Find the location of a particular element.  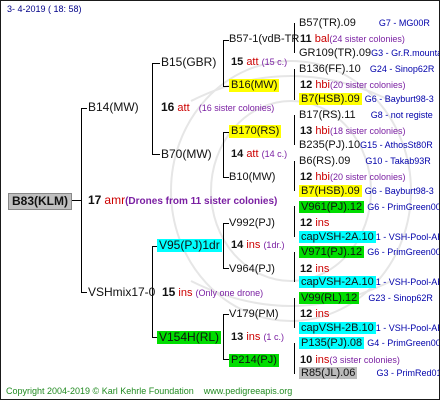

gen5-row-13: V99(RL).12 G23 - Sinop62R is located at coordinates (366, 298).